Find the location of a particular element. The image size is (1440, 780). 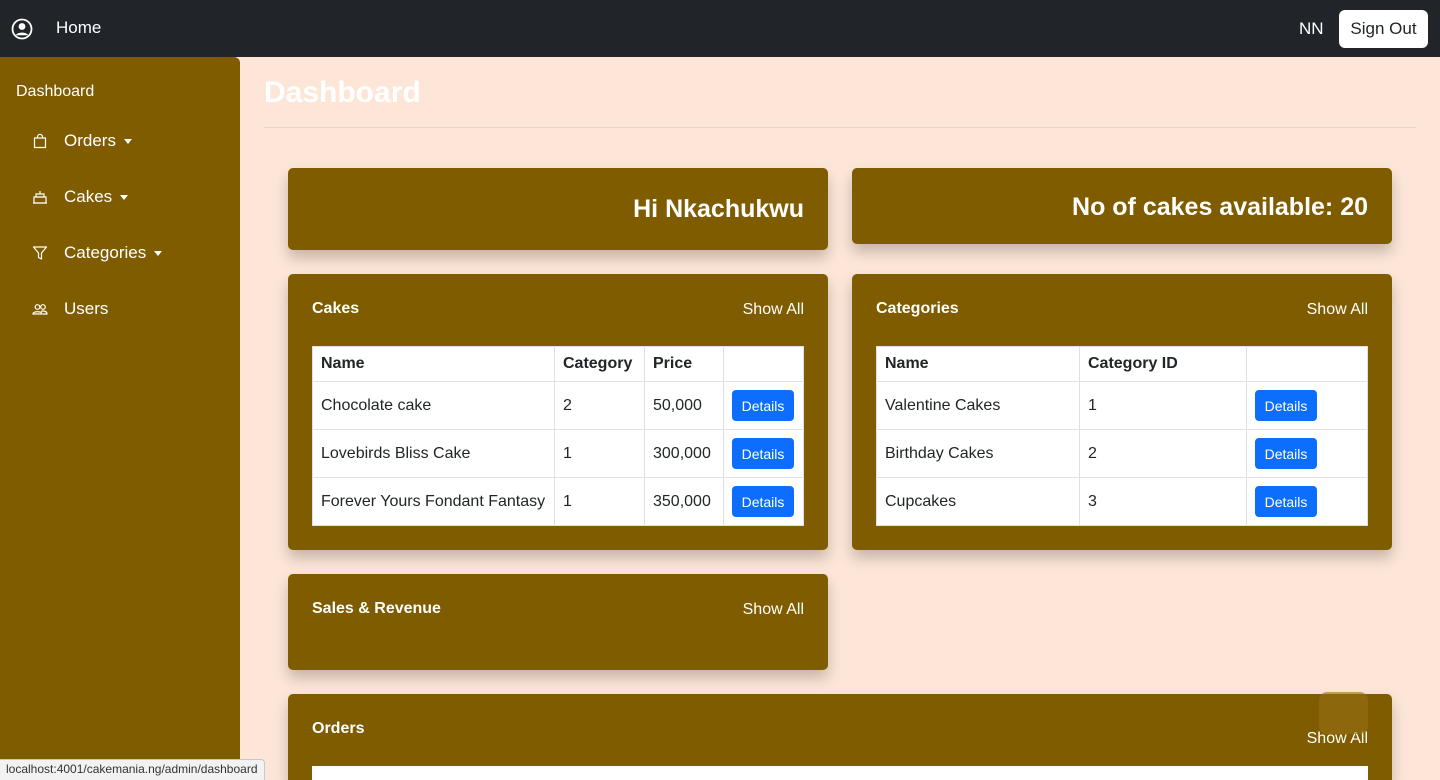

column-header: Price is located at coordinates (684, 364).